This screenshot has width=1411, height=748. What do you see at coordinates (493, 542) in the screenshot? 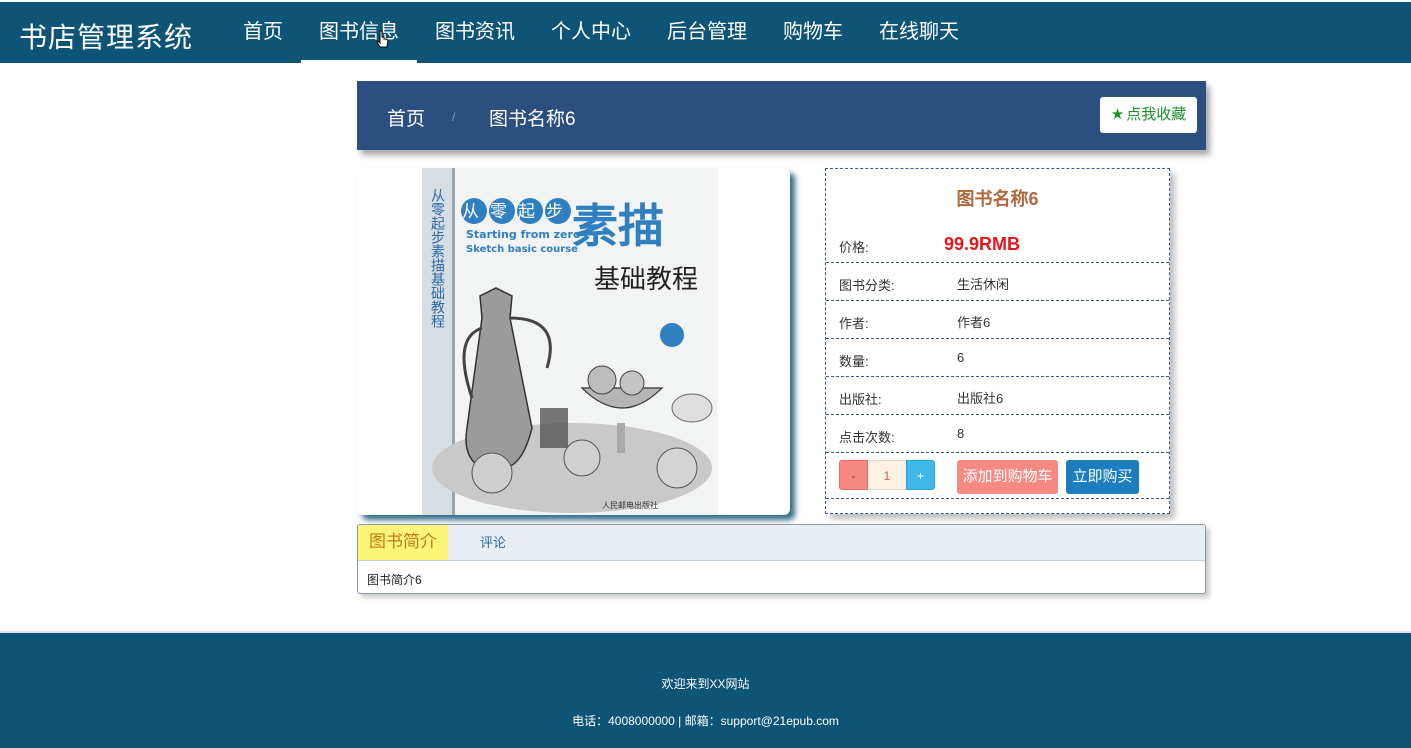
I see `tab-comments: 评论` at bounding box center [493, 542].